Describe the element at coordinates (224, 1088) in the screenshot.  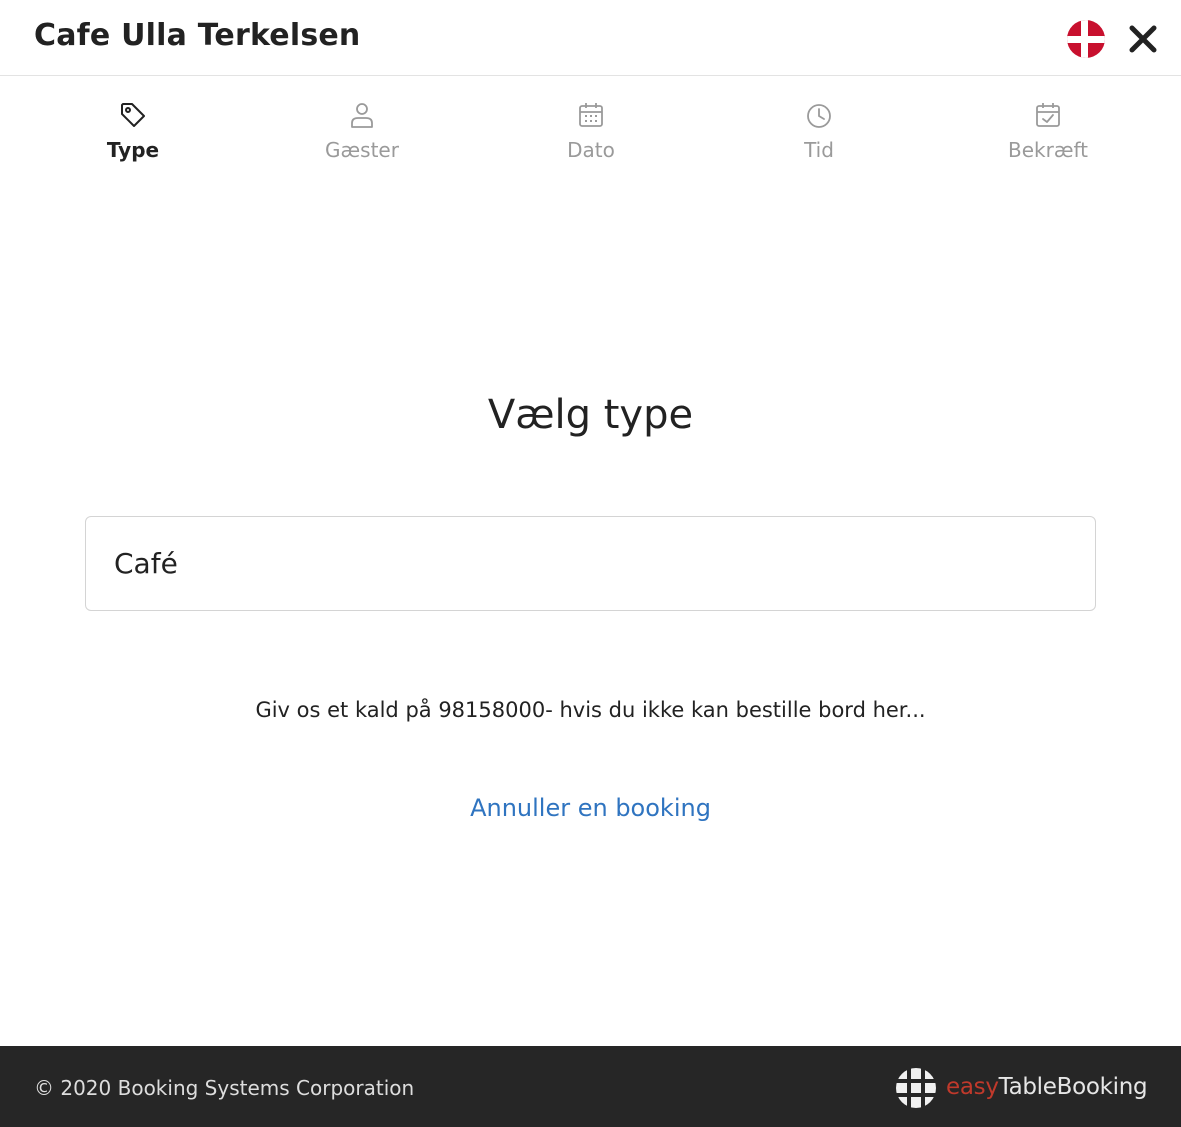
I see `copyright-text: © 2020 Booking Systems Corporation` at that location.